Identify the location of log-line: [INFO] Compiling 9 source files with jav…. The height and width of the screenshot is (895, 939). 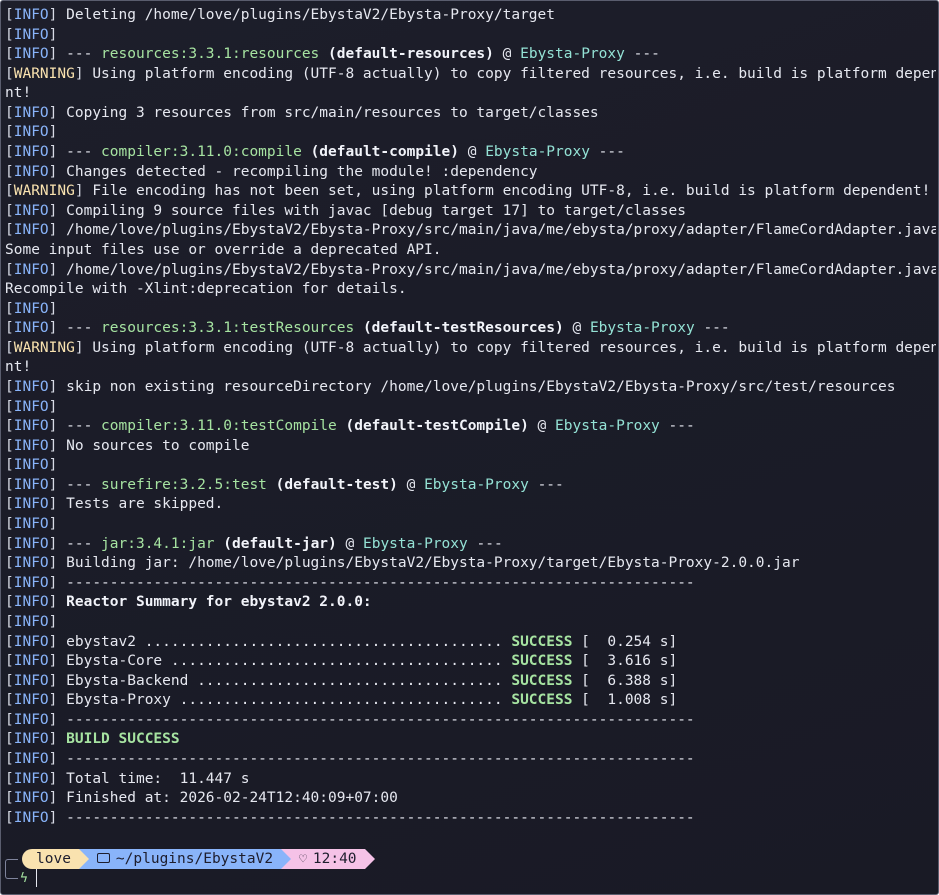
(470, 212).